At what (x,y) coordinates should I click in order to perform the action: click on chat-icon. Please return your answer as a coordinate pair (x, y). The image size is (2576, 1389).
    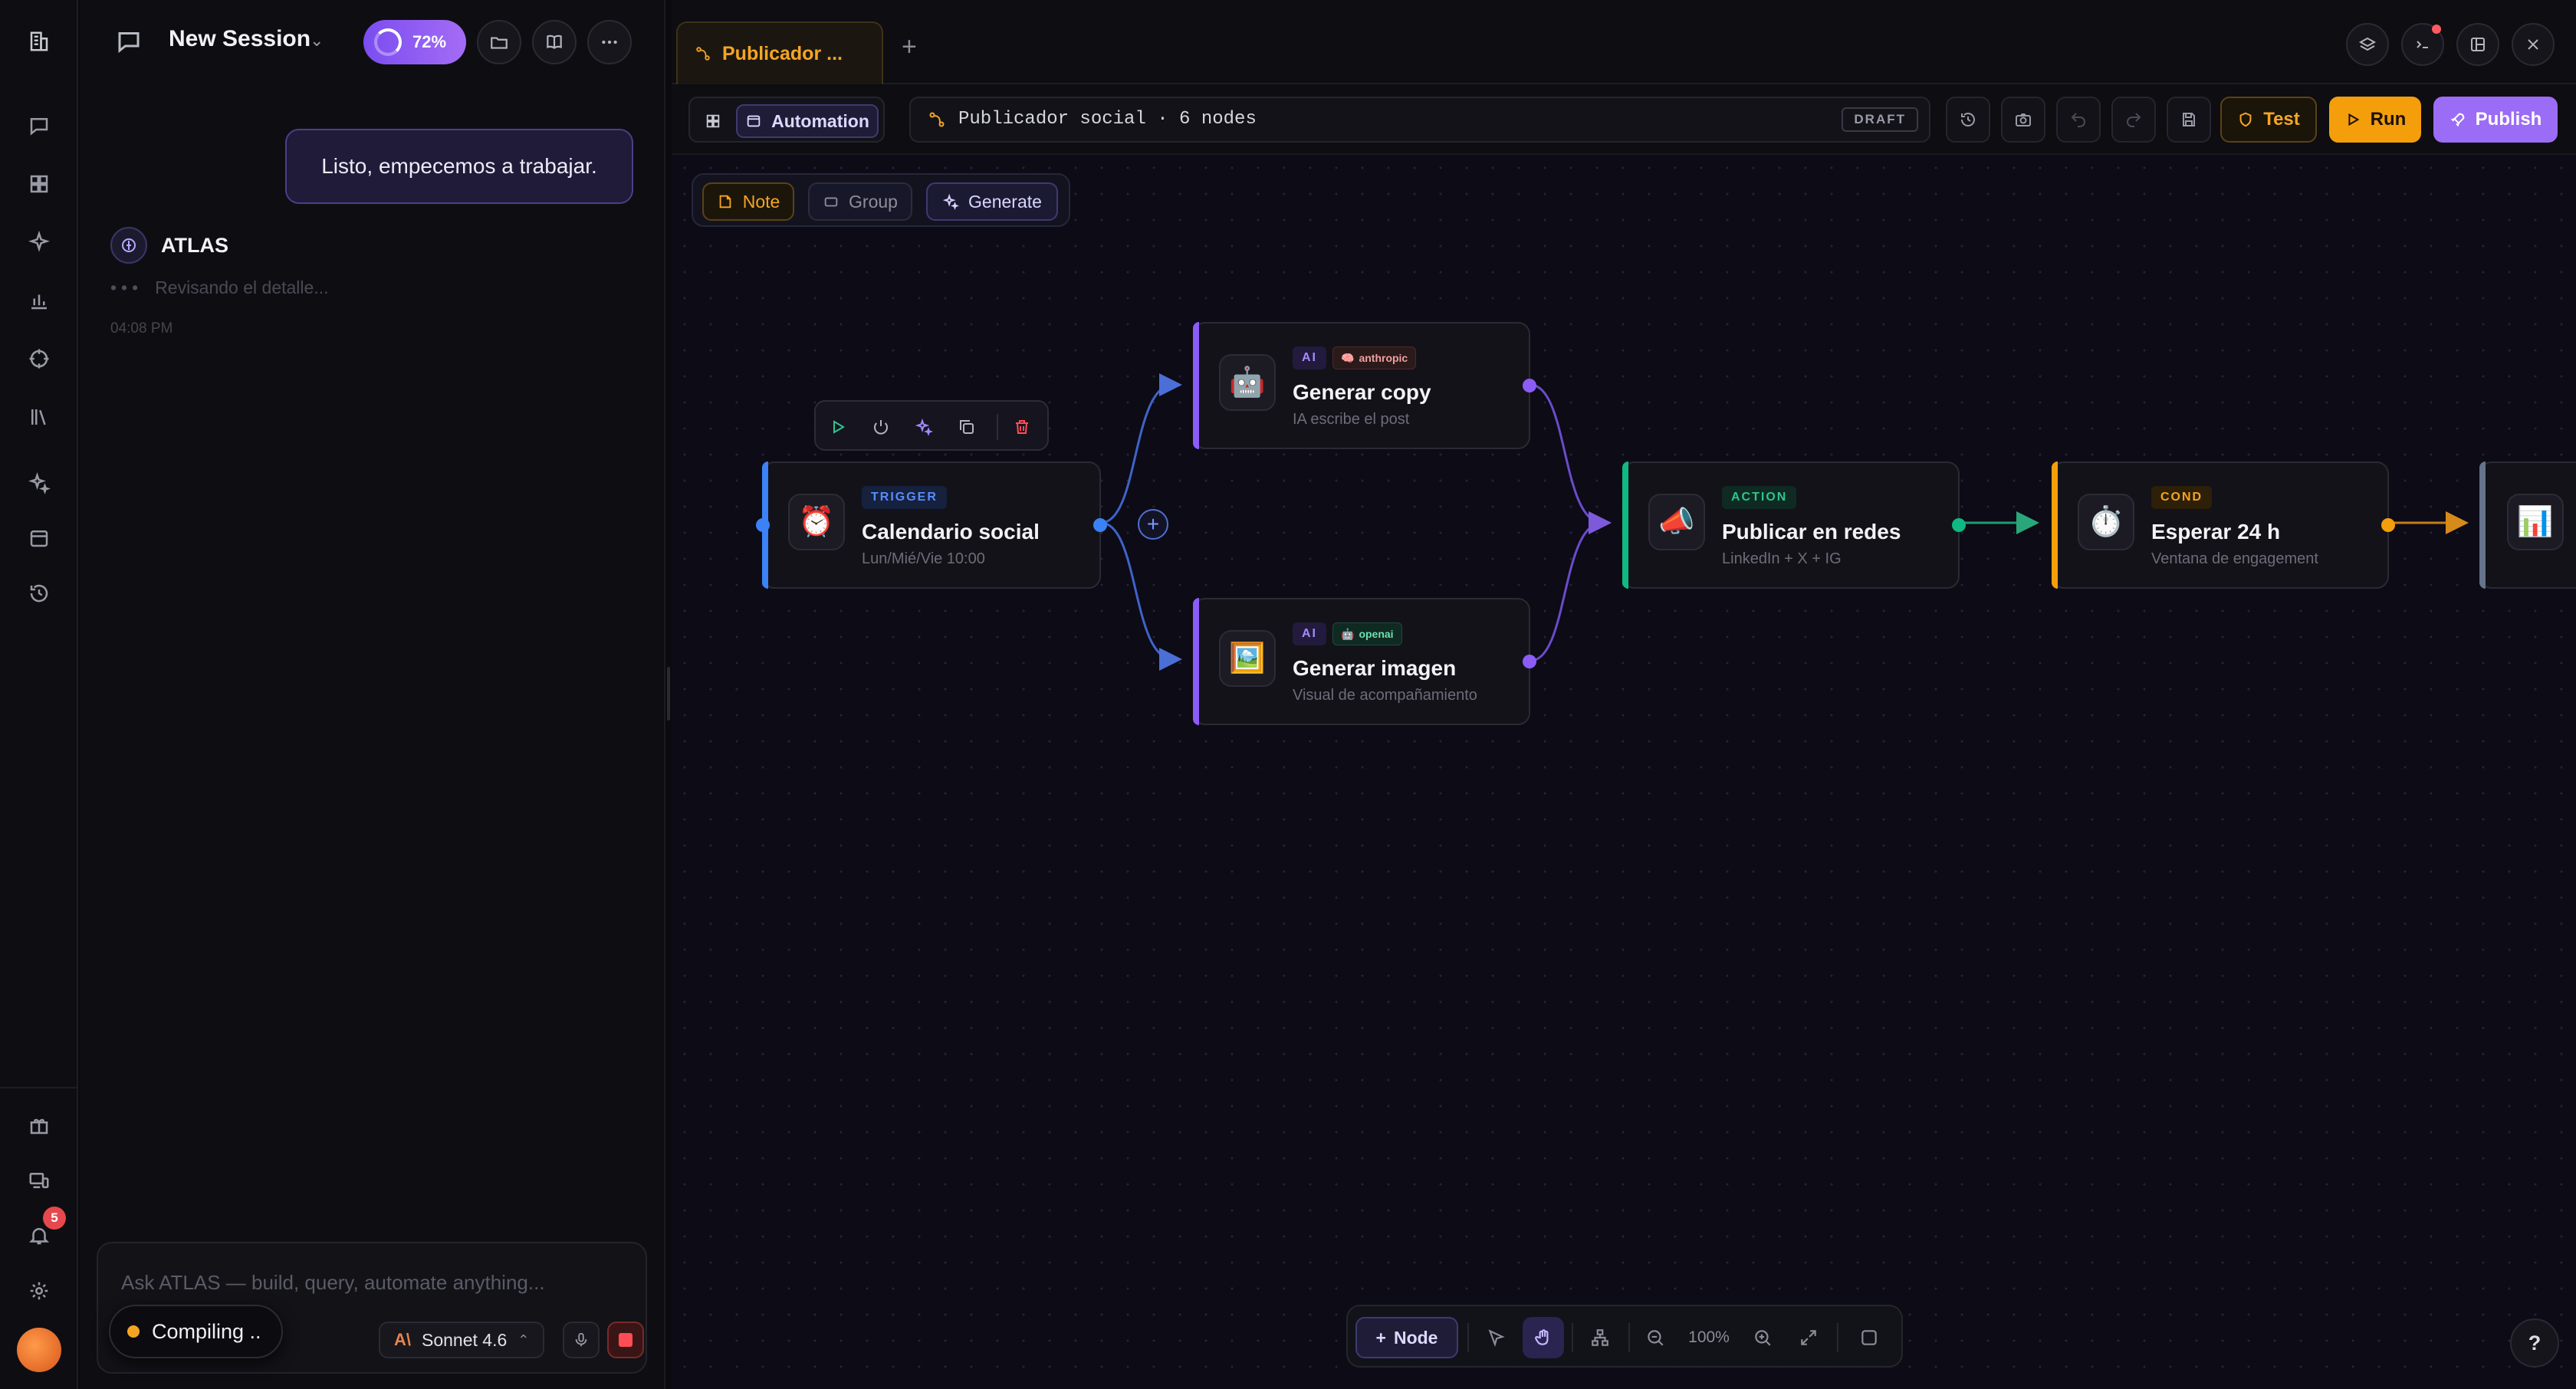
    Looking at the image, I should click on (39, 125).